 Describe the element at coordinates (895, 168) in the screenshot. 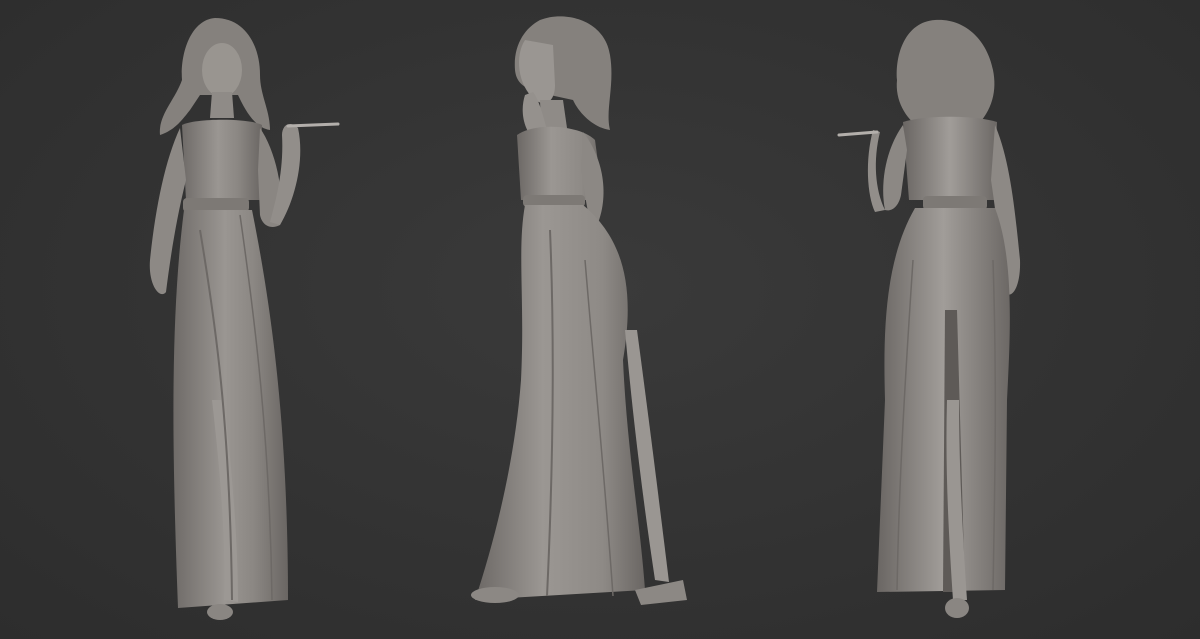

I see `arm-shape` at that location.